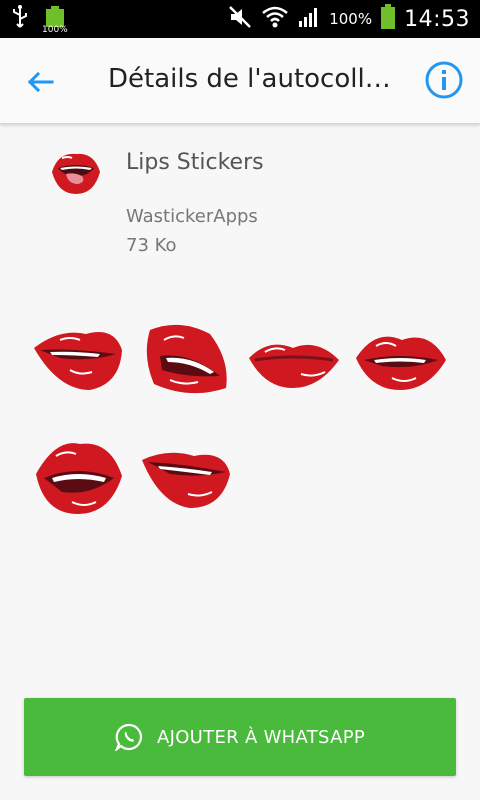 This screenshot has width=480, height=800. I want to click on pack-publisher: WastickerApps, so click(192, 216).